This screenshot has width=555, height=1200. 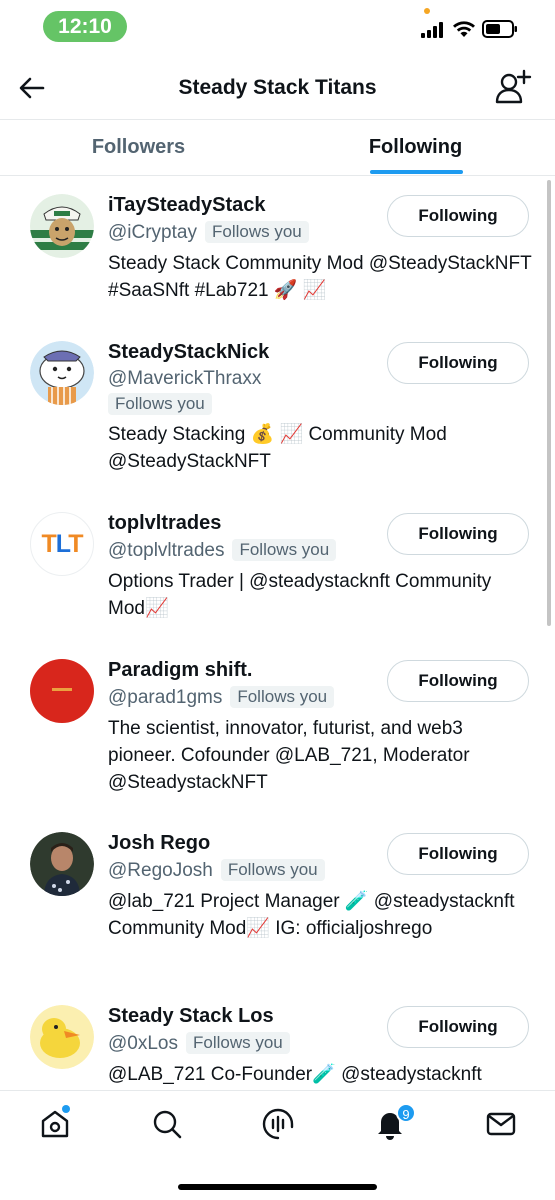 I want to click on user-name: toplvltrades, so click(x=164, y=523).